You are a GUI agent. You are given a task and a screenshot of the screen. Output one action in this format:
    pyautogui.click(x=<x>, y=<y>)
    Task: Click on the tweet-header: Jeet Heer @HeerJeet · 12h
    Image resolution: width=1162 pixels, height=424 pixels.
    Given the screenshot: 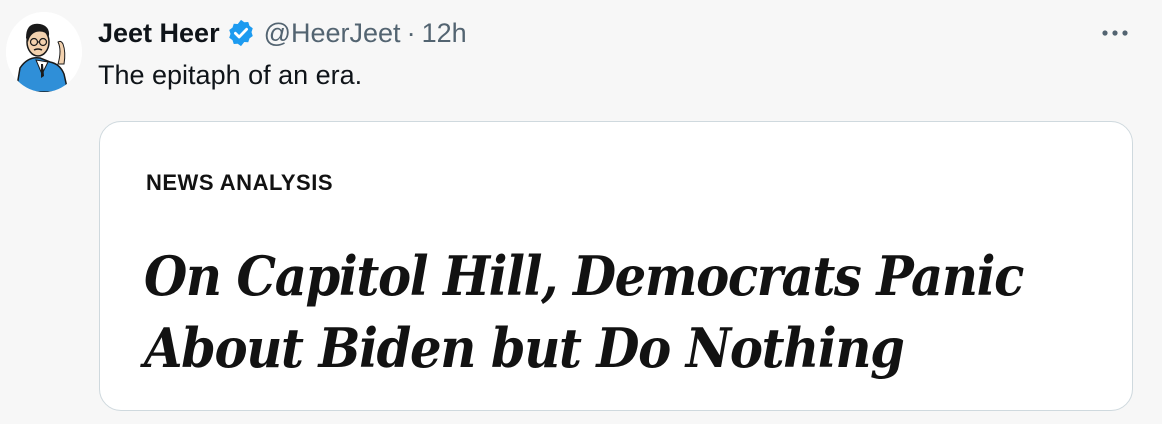 What is the action you would take?
    pyautogui.click(x=282, y=33)
    